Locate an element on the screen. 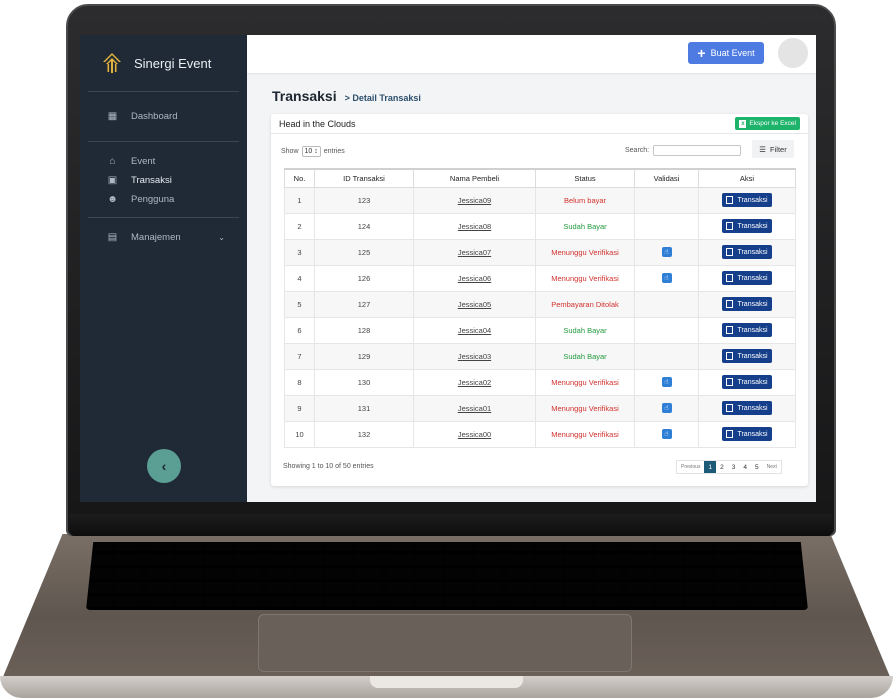 The image size is (893, 698). table-row: 2 124 Jessica08 Sudah Bayar Transaksi is located at coordinates (540, 226).